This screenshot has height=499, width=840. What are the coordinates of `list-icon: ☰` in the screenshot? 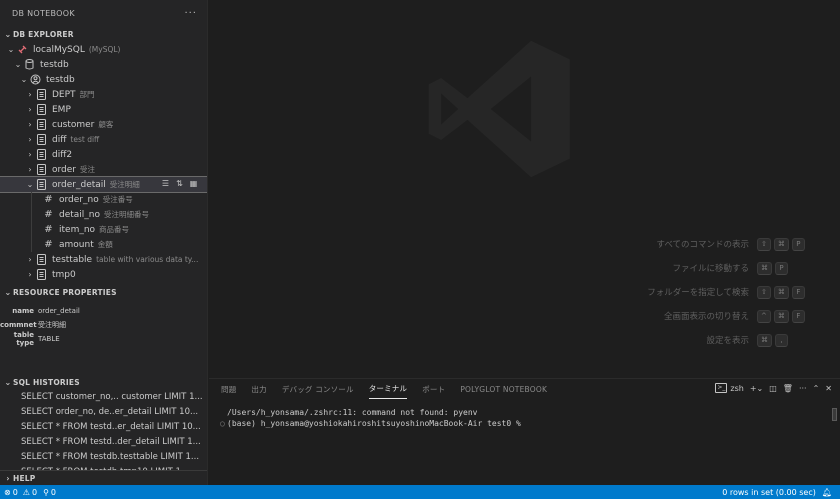 It's located at (165, 183).